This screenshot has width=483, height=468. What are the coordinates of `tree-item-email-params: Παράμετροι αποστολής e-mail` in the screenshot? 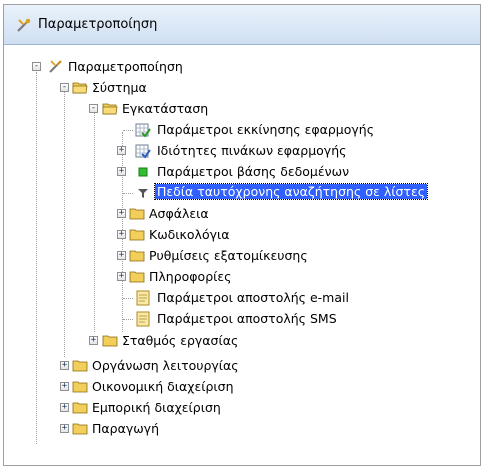 It's located at (280, 298).